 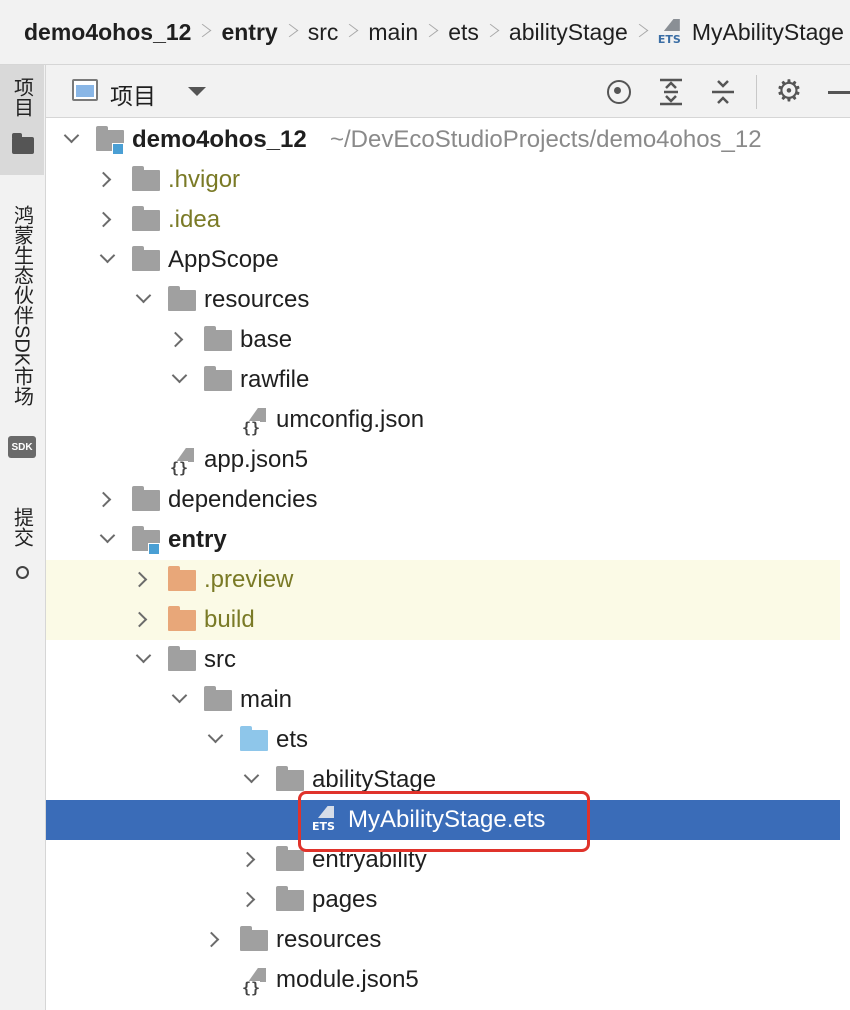 I want to click on tree-item-build: build, so click(x=443, y=620).